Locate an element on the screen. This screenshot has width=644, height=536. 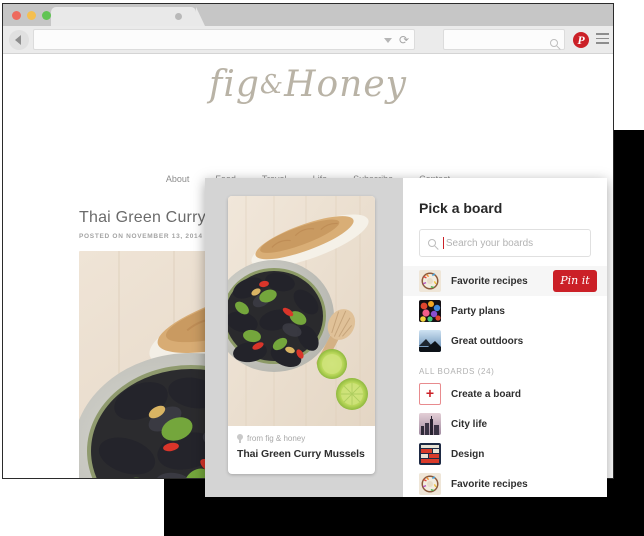
all-boards-heading: ALL BOARDS (24) is located at coordinates (457, 371).